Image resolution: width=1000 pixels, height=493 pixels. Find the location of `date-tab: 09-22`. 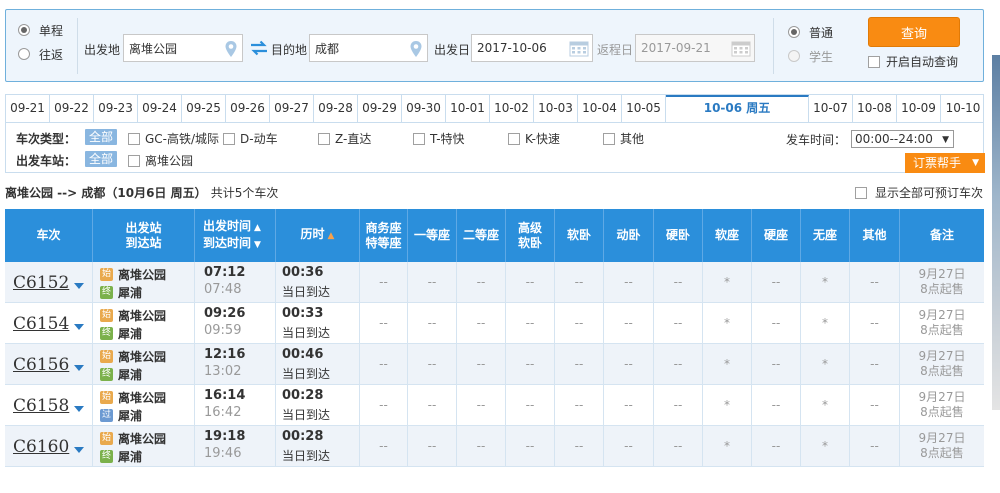

date-tab: 09-22 is located at coordinates (72, 109).